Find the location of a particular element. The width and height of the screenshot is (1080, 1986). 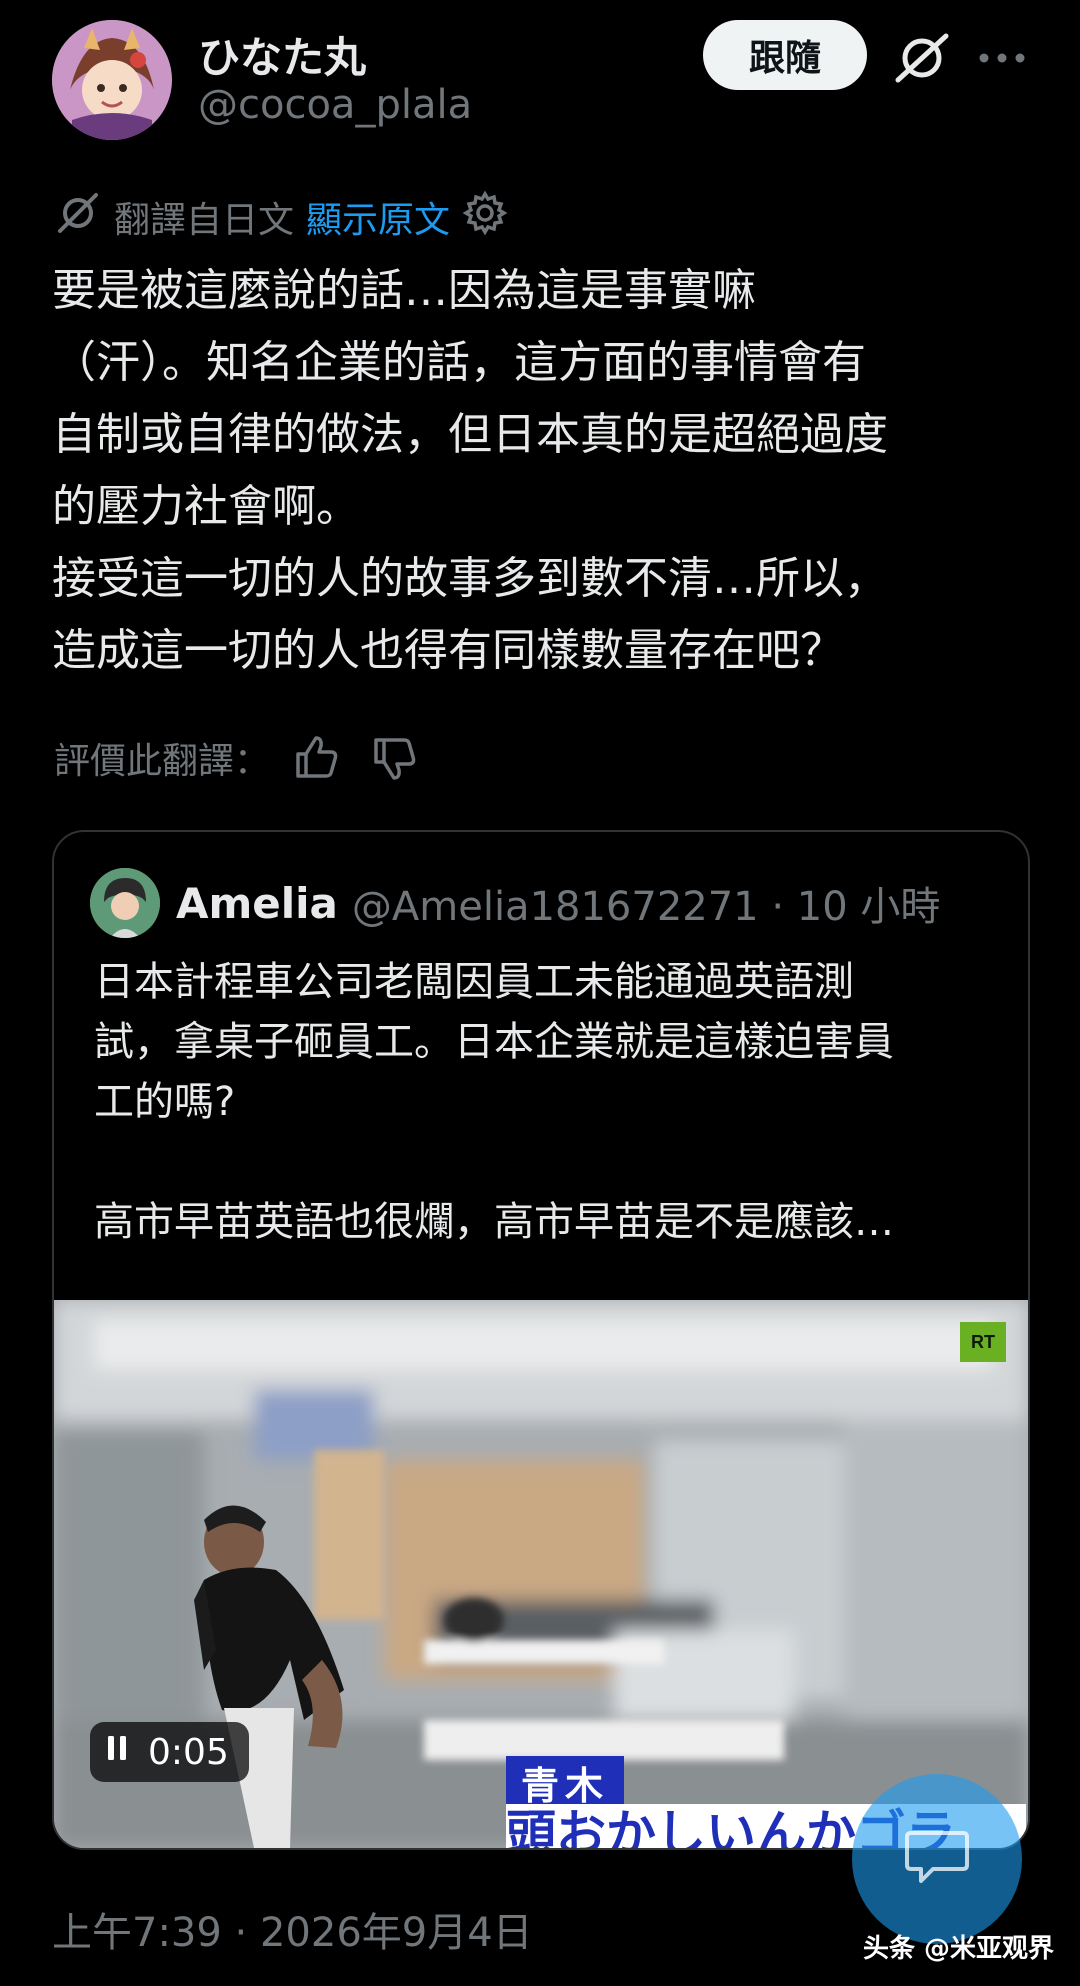

compose-button is located at coordinates (937, 1859).